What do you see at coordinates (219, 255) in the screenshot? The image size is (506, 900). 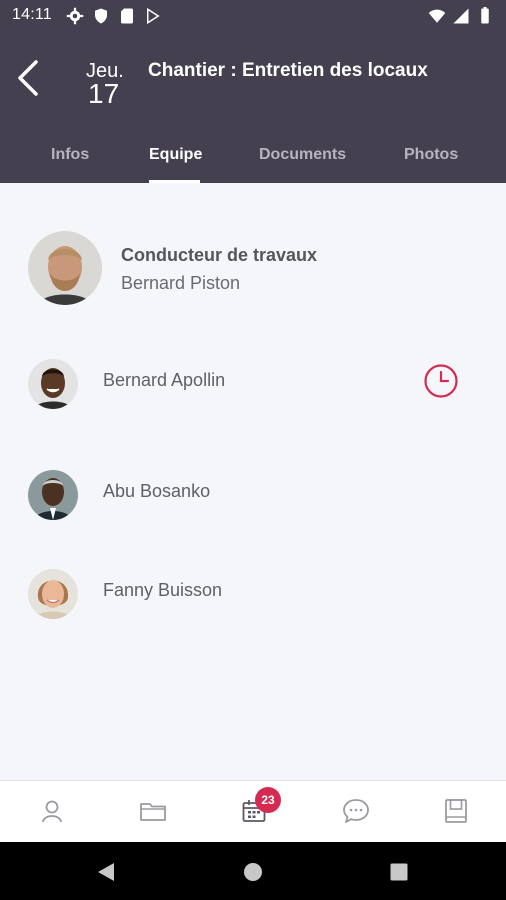 I see `lead-role: Conducteur de travaux` at bounding box center [219, 255].